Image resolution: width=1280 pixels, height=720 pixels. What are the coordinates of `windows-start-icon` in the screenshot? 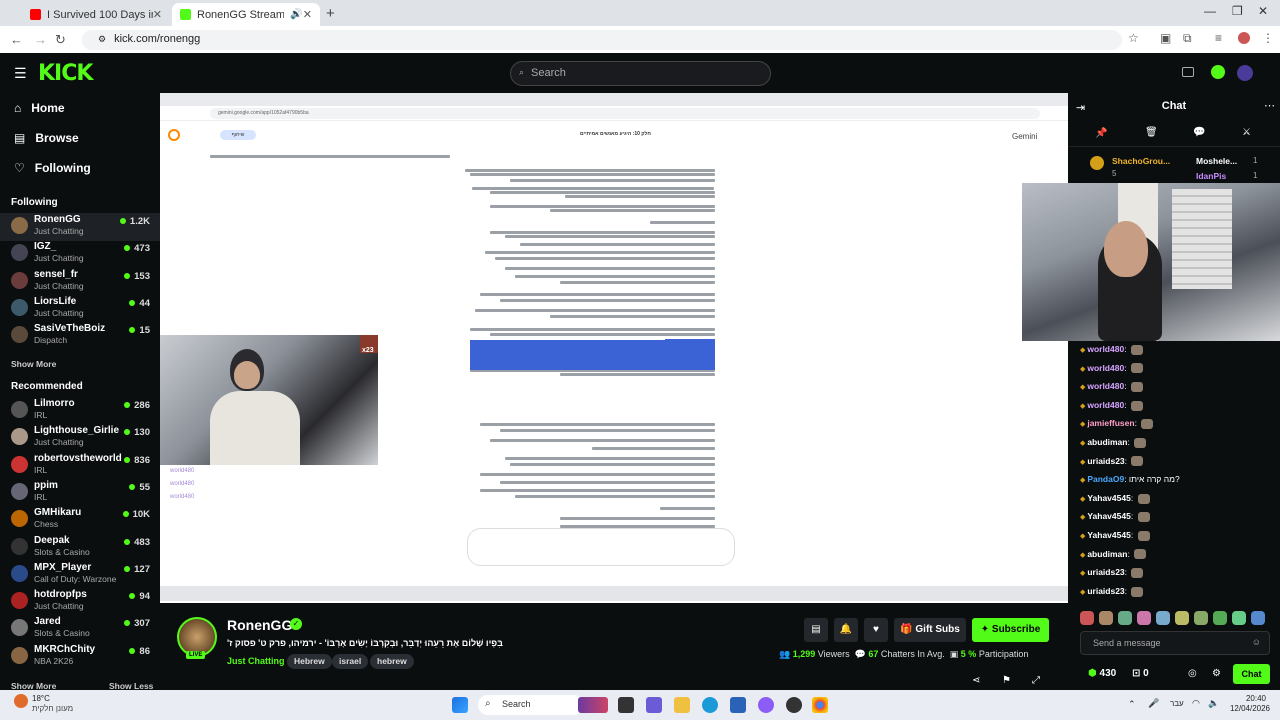 It's located at (460, 705).